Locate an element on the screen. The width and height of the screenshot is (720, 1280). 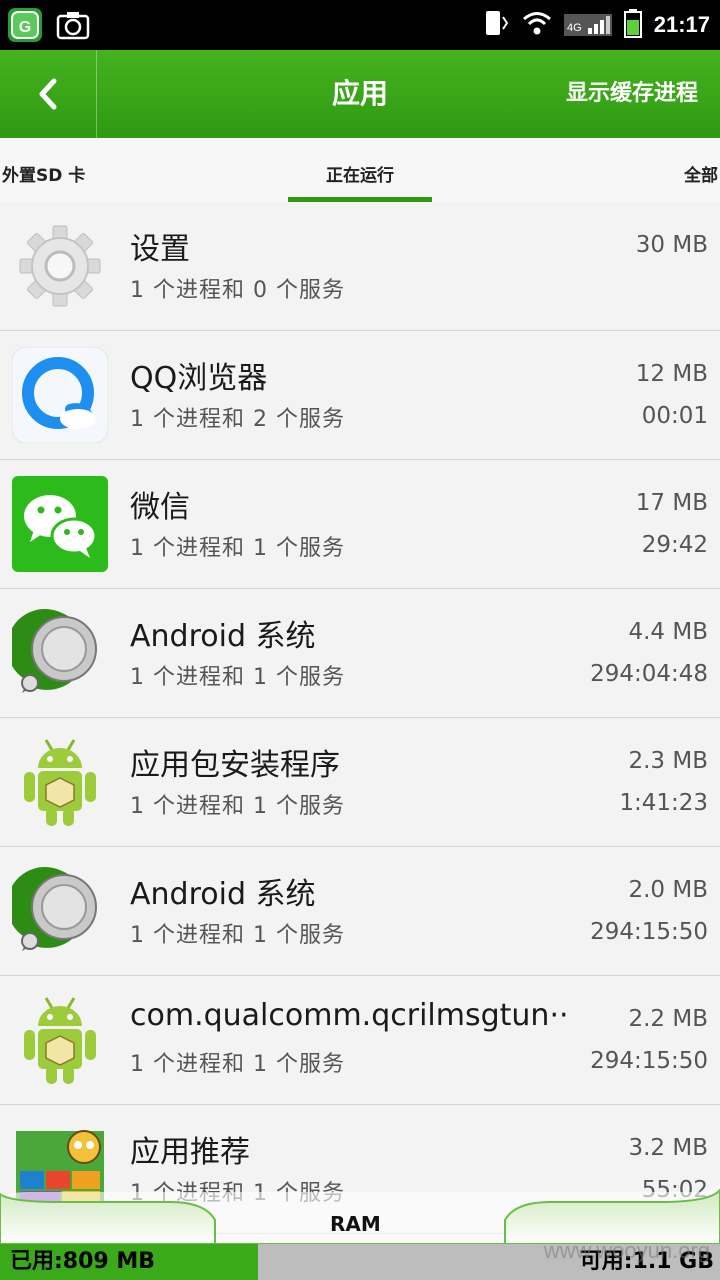
screenshot-icon is located at coordinates (73, 25).